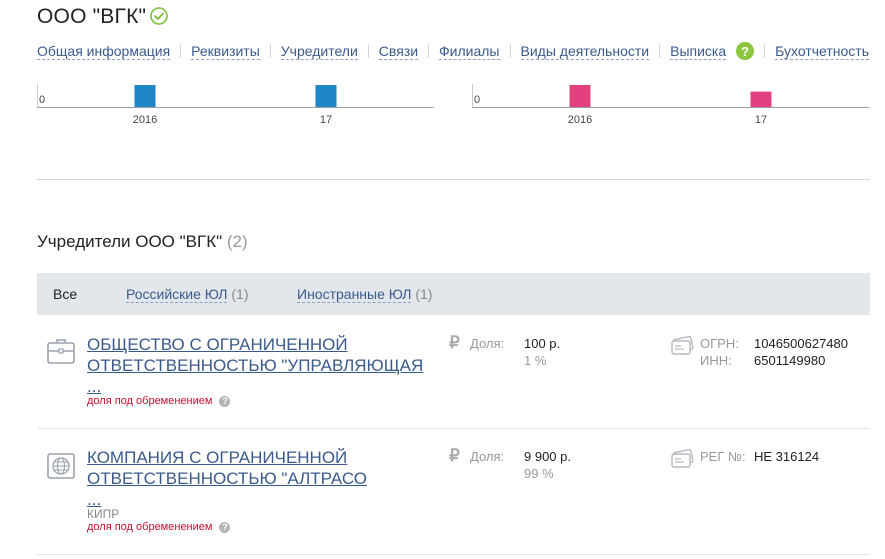 This screenshot has width=885, height=559. I want to click on chart-left: 0 2016 17, so click(237, 114).